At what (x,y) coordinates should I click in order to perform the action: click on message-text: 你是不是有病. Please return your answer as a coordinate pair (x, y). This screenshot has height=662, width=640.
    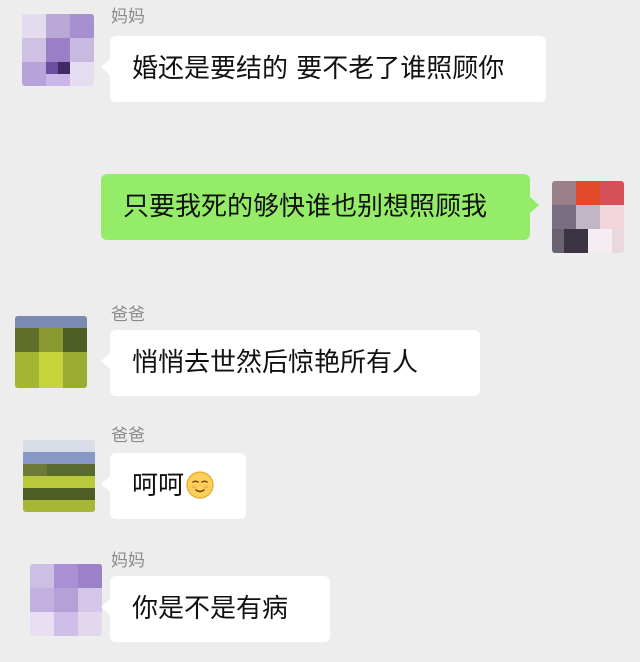
    Looking at the image, I should click on (210, 609).